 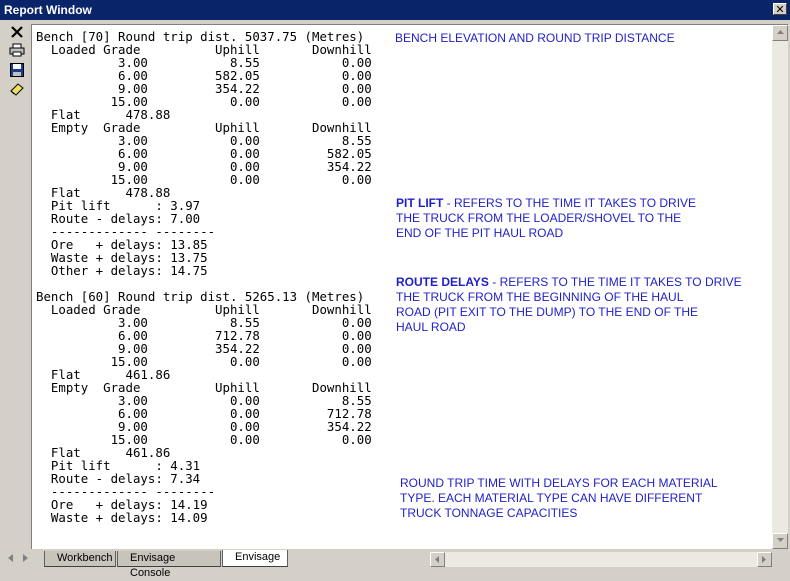 I want to click on annotation-route-delays-text: - REFERS TO THE TIME IT TAKES TO DRIVE, so click(x=615, y=282).